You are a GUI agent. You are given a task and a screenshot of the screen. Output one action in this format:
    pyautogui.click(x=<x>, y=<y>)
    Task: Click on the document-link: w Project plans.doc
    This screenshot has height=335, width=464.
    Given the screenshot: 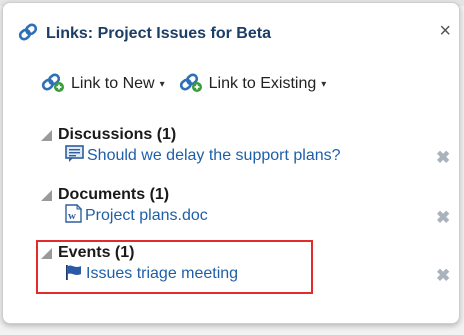 What is the action you would take?
    pyautogui.click(x=136, y=215)
    